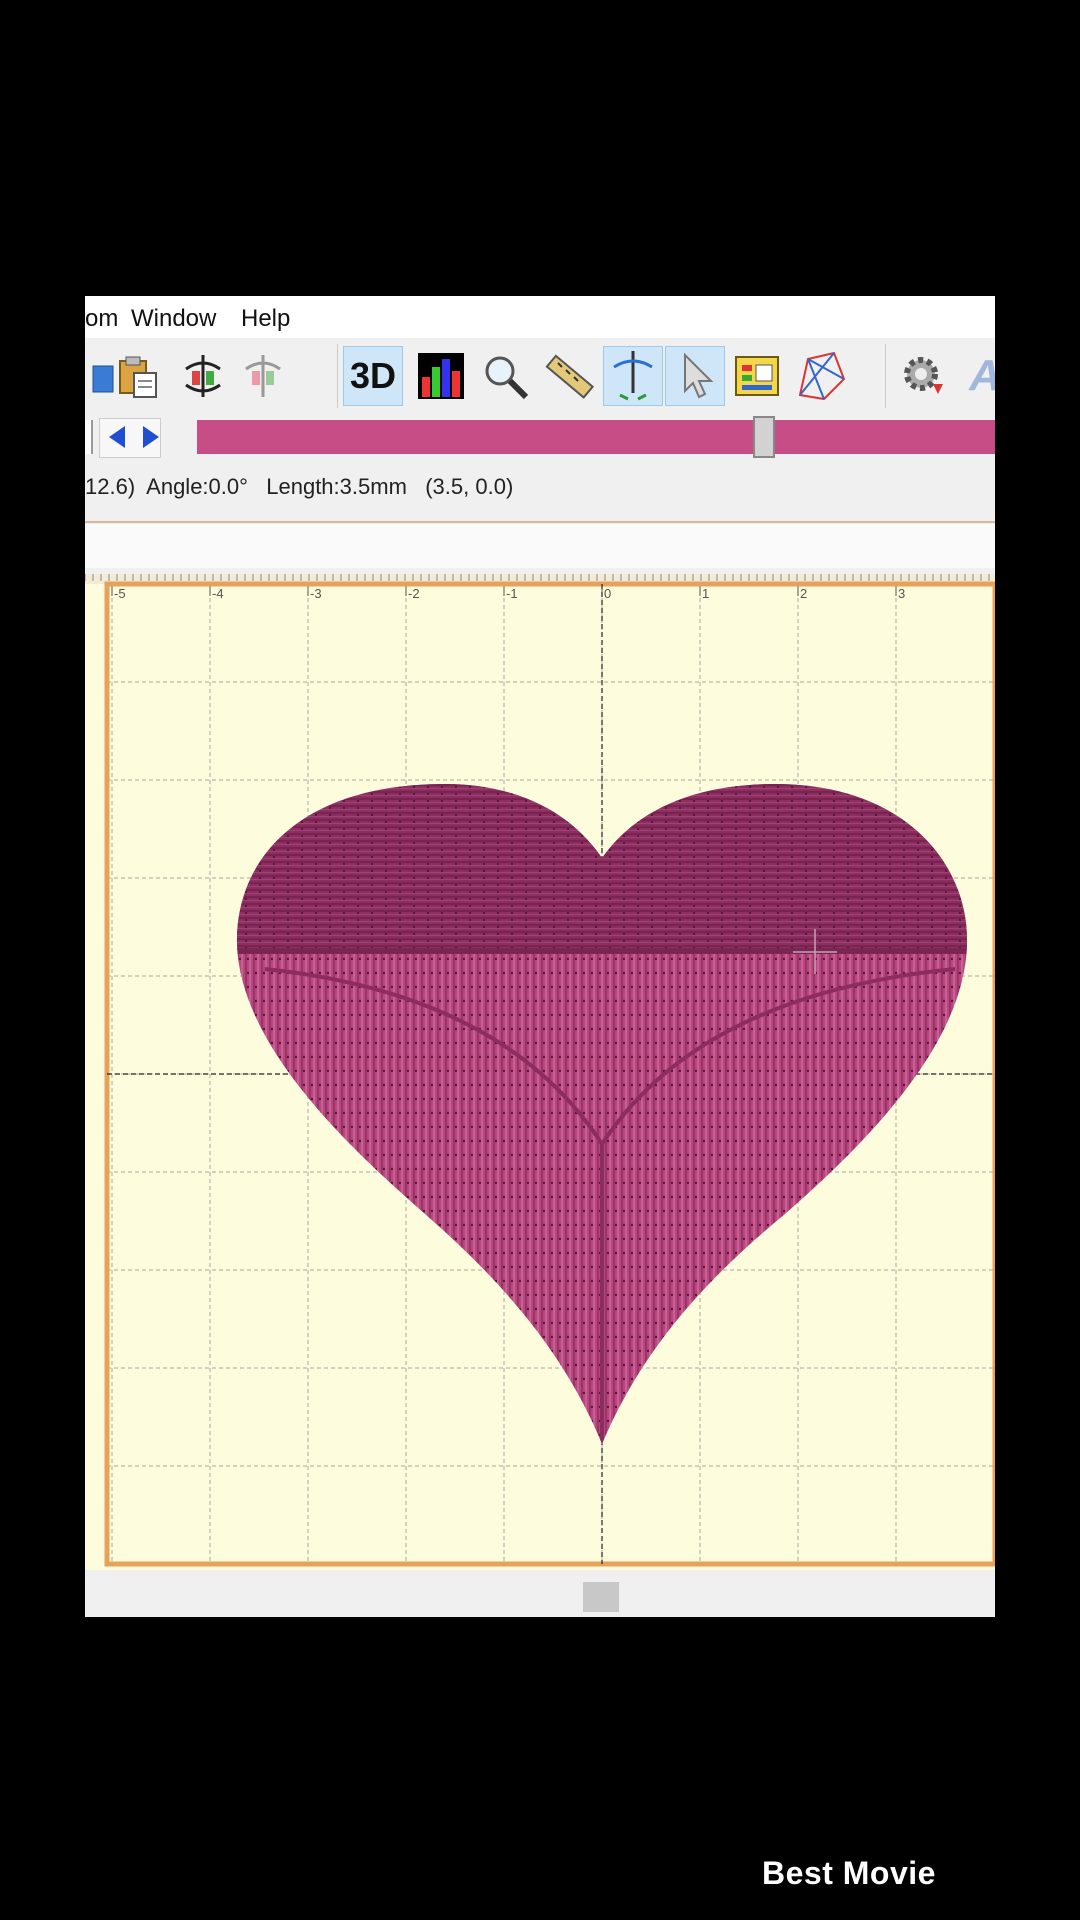 The image size is (1080, 1920). I want to click on divider, so click(540, 522).